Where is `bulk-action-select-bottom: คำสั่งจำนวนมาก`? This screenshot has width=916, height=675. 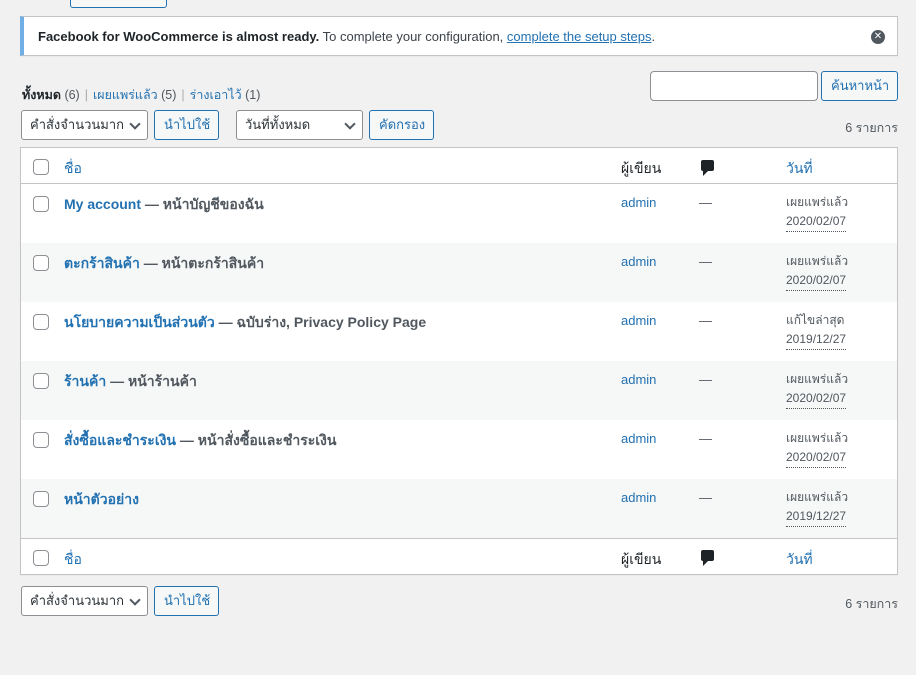 bulk-action-select-bottom: คำสั่งจำนวนมาก is located at coordinates (84, 601).